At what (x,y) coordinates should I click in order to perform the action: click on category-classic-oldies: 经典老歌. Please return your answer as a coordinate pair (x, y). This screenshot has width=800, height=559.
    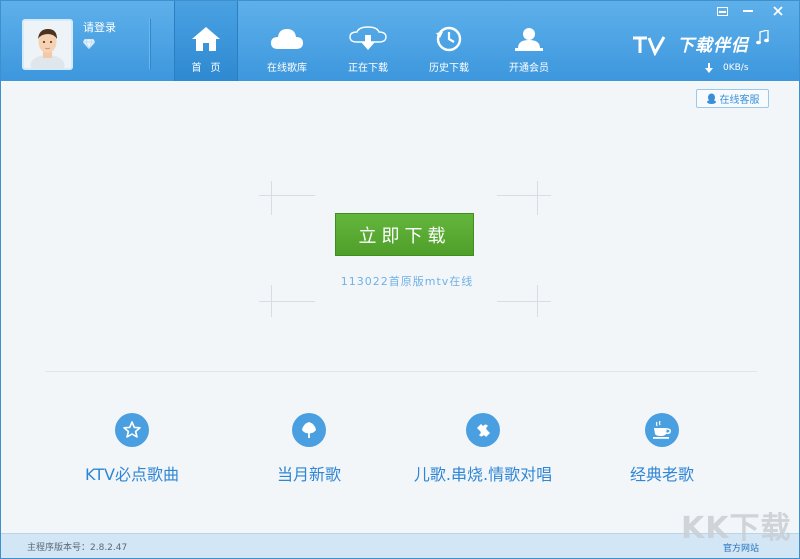
    Looking at the image, I should click on (662, 449).